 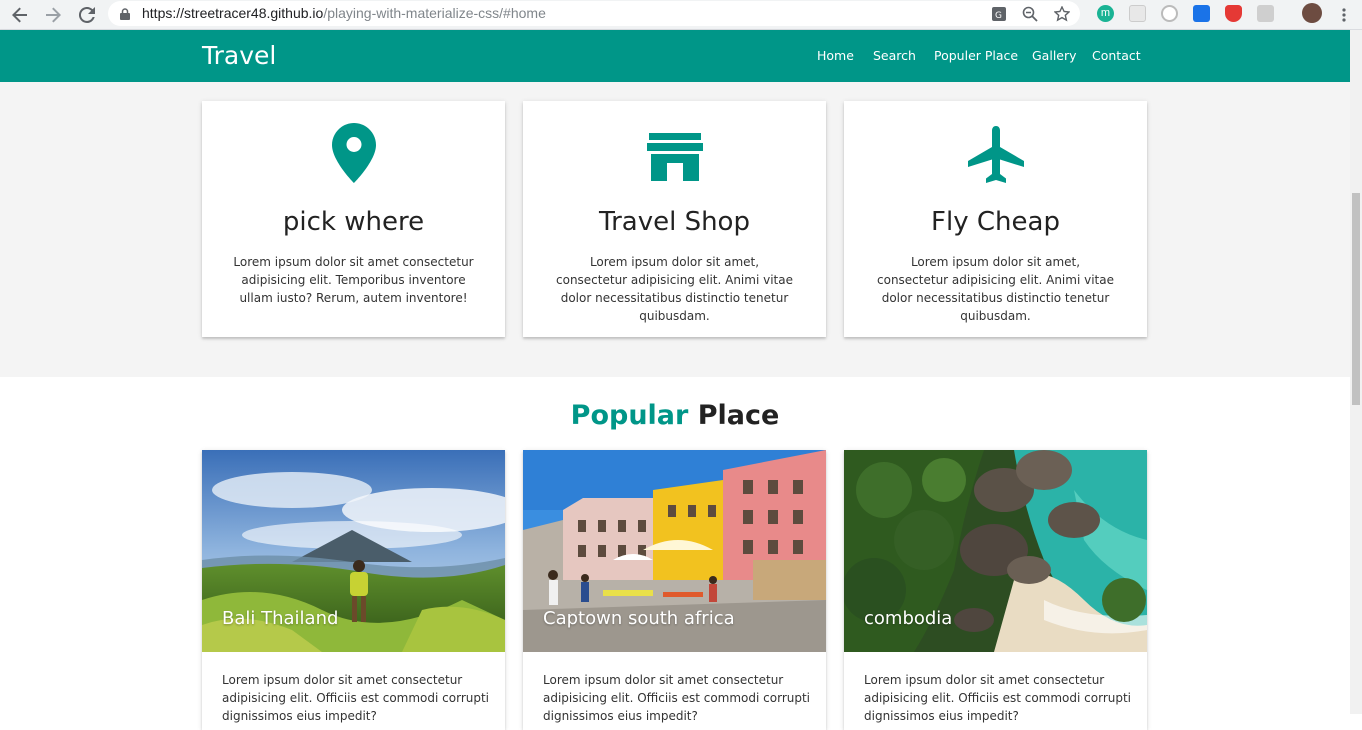 I want to click on menu-kebab-icon, so click(x=1344, y=15).